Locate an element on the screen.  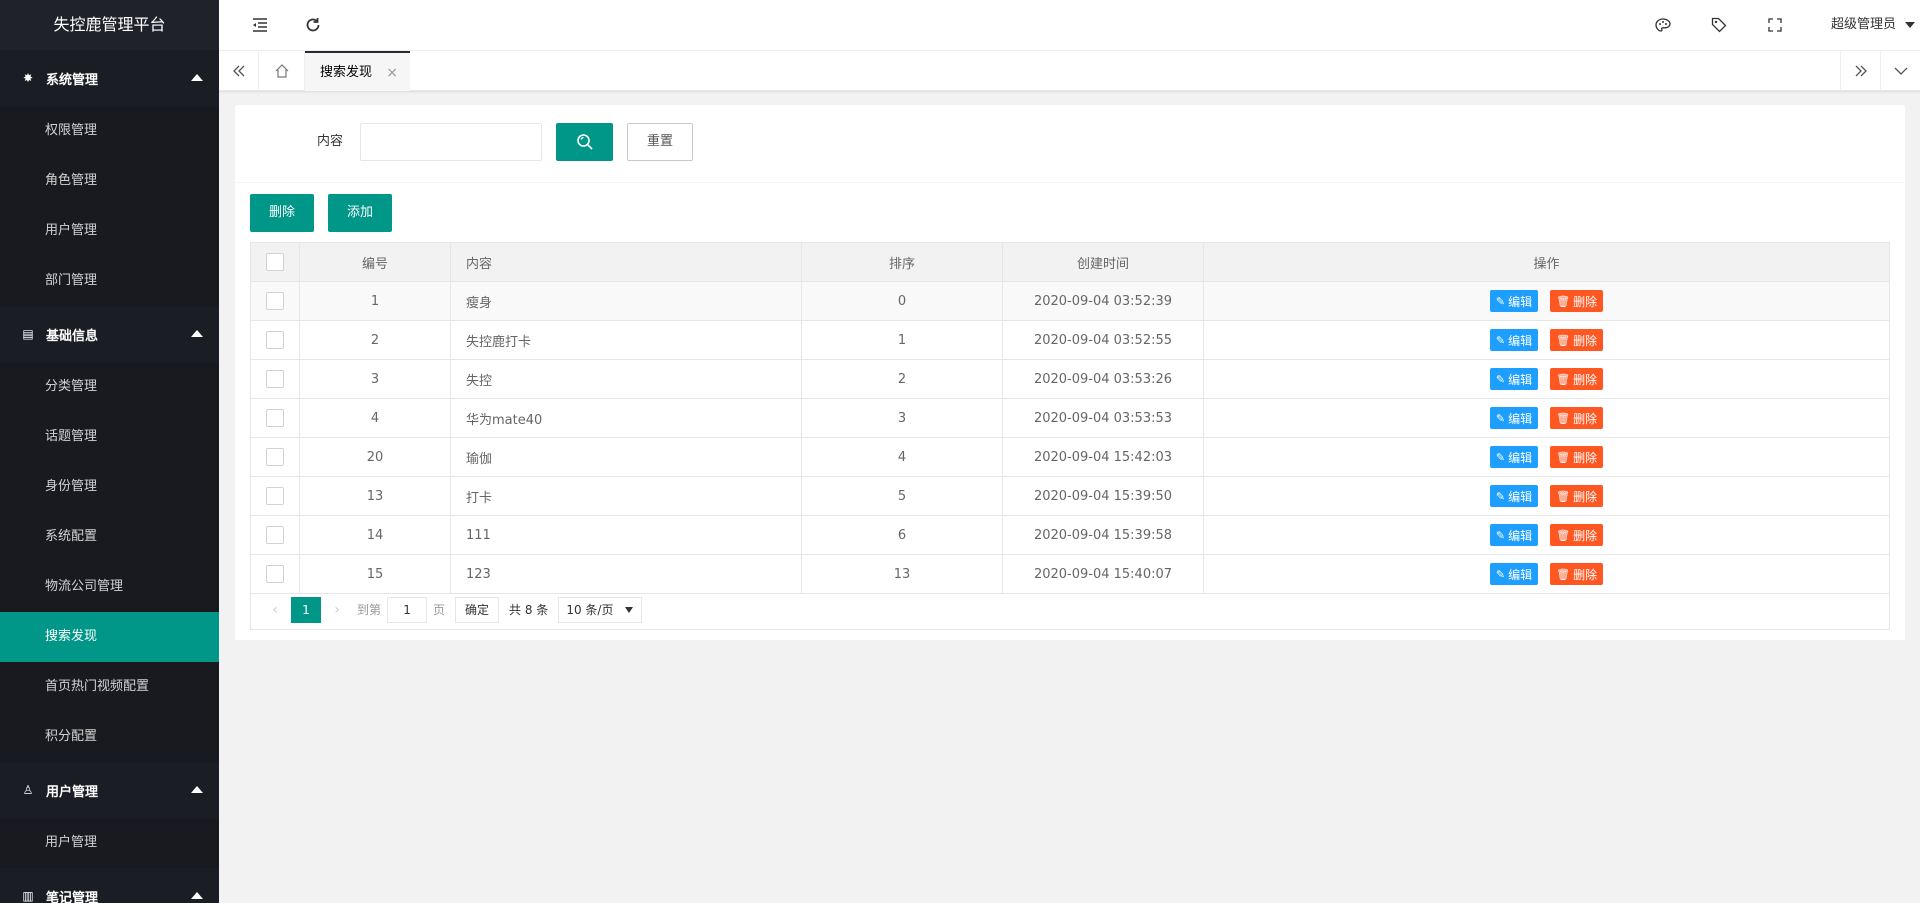
search-button is located at coordinates (584, 142).